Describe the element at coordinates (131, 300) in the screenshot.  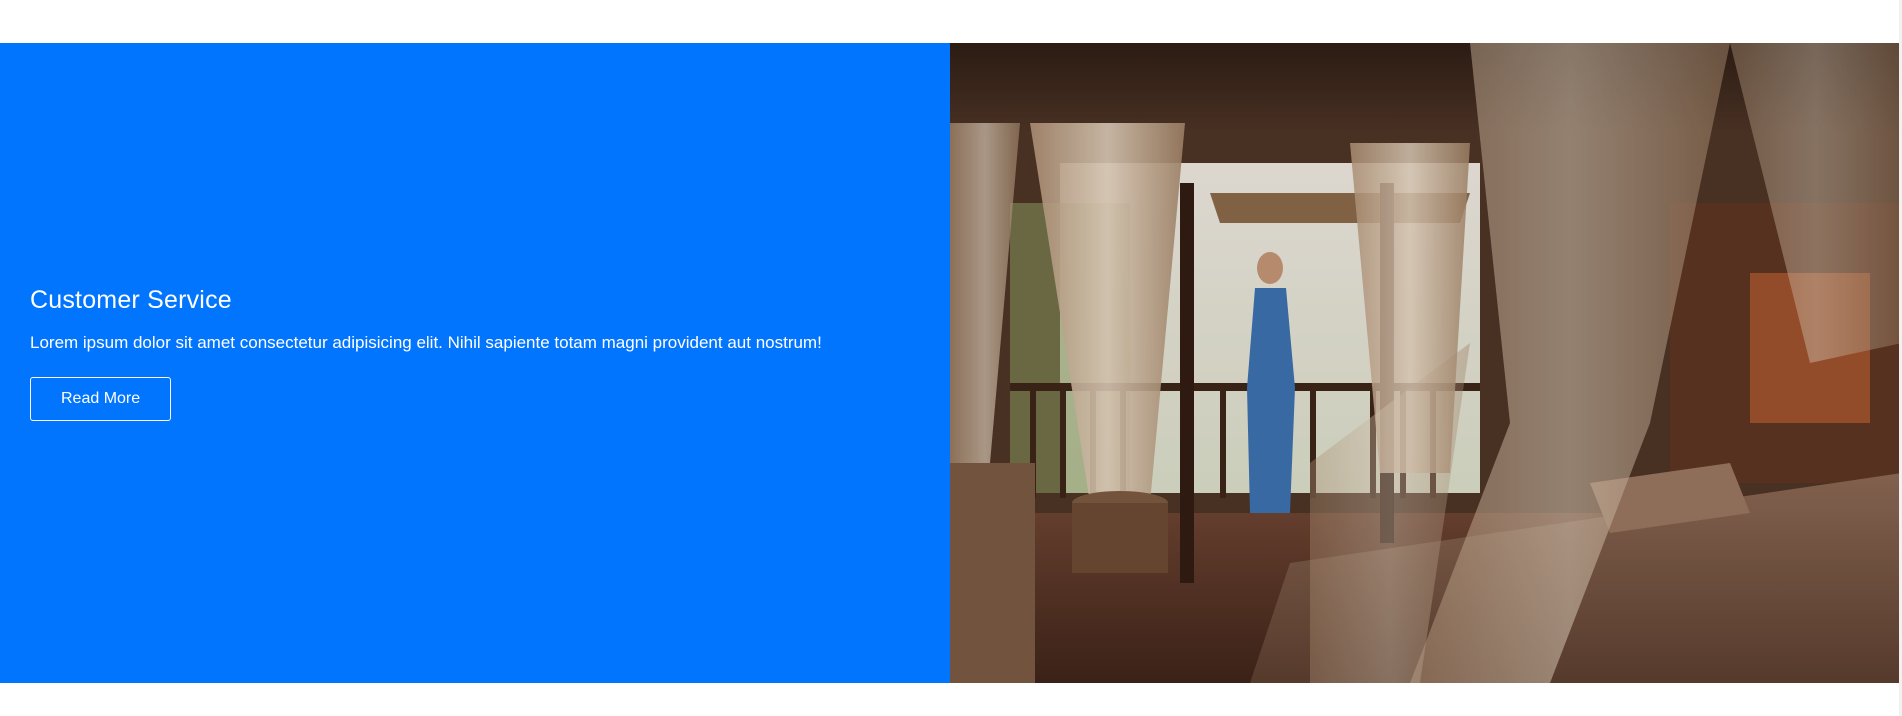
I see `section-heading: Customer Service` at that location.